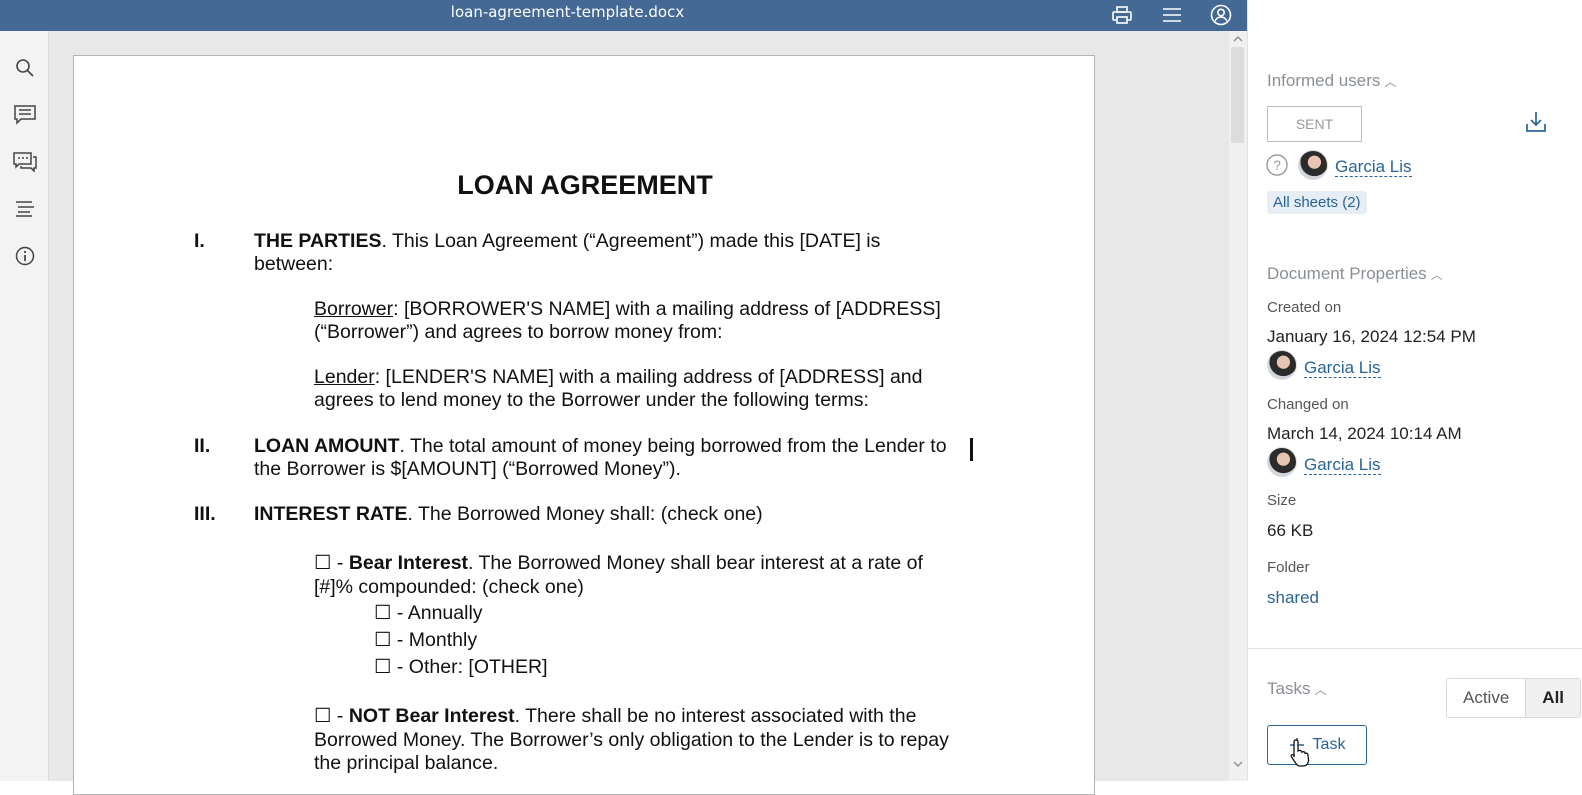 The width and height of the screenshot is (1582, 795). Describe the element at coordinates (1237, 95) in the screenshot. I see `scrollbar-thumb` at that location.